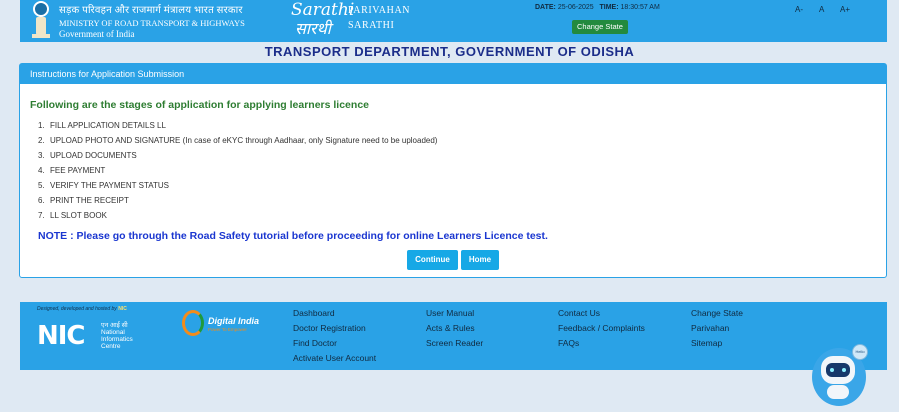  Describe the element at coordinates (710, 328) in the screenshot. I see `footer-link-parivahan: Parivahan` at that location.